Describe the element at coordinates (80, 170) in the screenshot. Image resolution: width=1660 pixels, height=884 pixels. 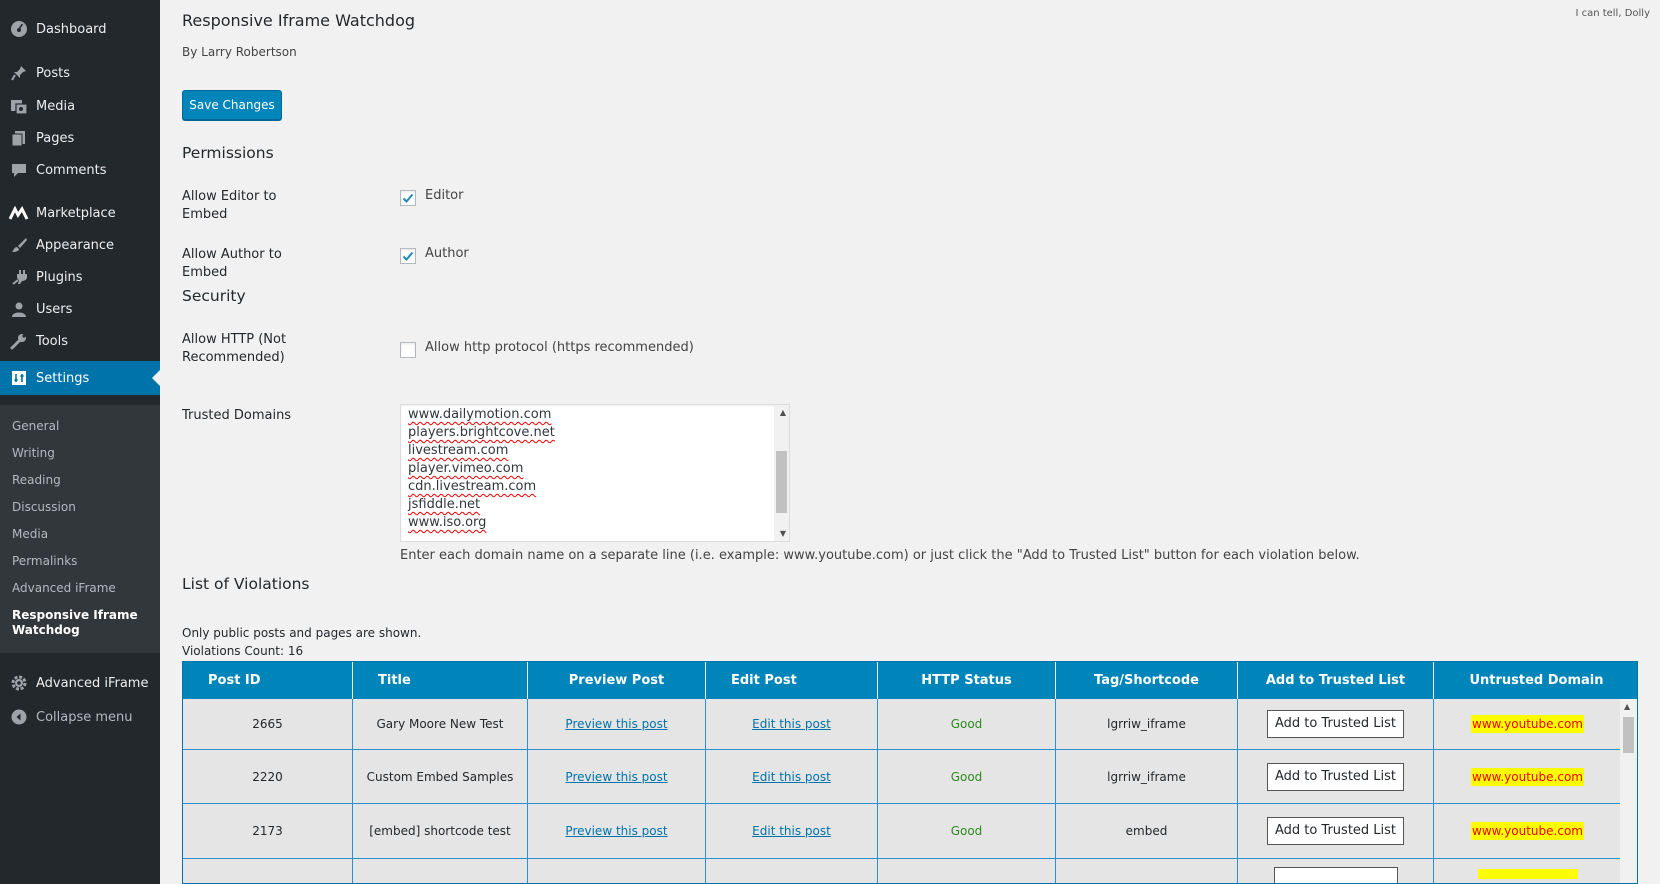
I see `menu-comments: Comments` at that location.